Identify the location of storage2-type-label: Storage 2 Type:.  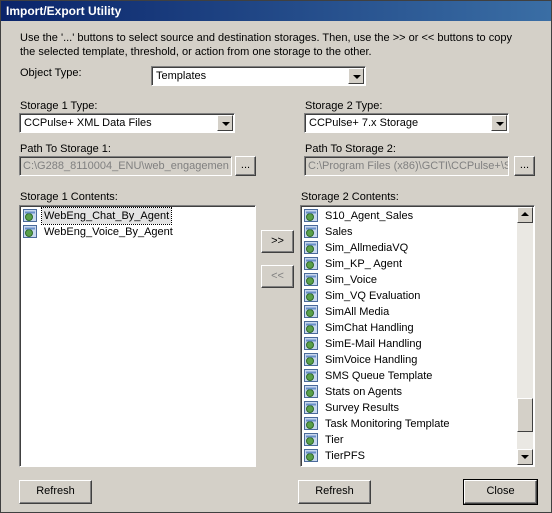
(344, 106).